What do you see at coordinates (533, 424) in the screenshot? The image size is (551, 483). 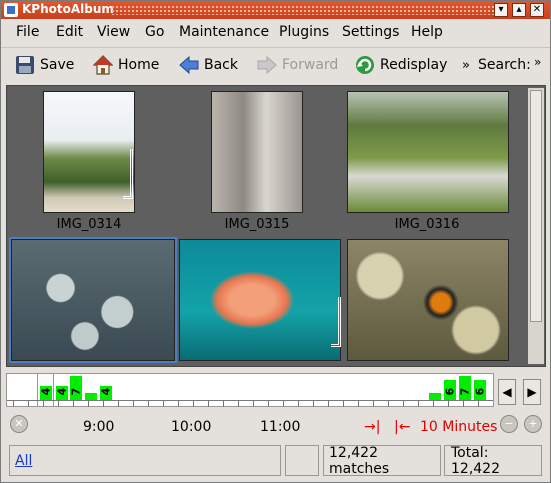 I see `zoom-in-icon: +` at bounding box center [533, 424].